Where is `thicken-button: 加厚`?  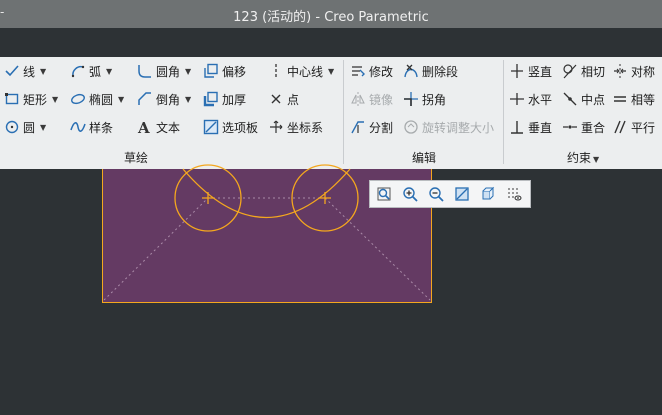
thicken-button: 加厚 is located at coordinates (224, 99).